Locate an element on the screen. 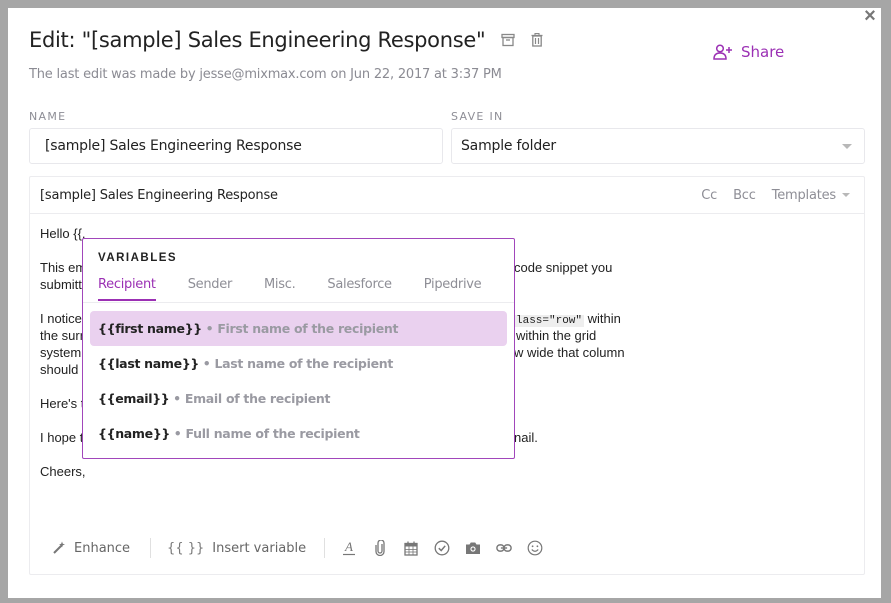  templates-label: Templates is located at coordinates (803, 195).